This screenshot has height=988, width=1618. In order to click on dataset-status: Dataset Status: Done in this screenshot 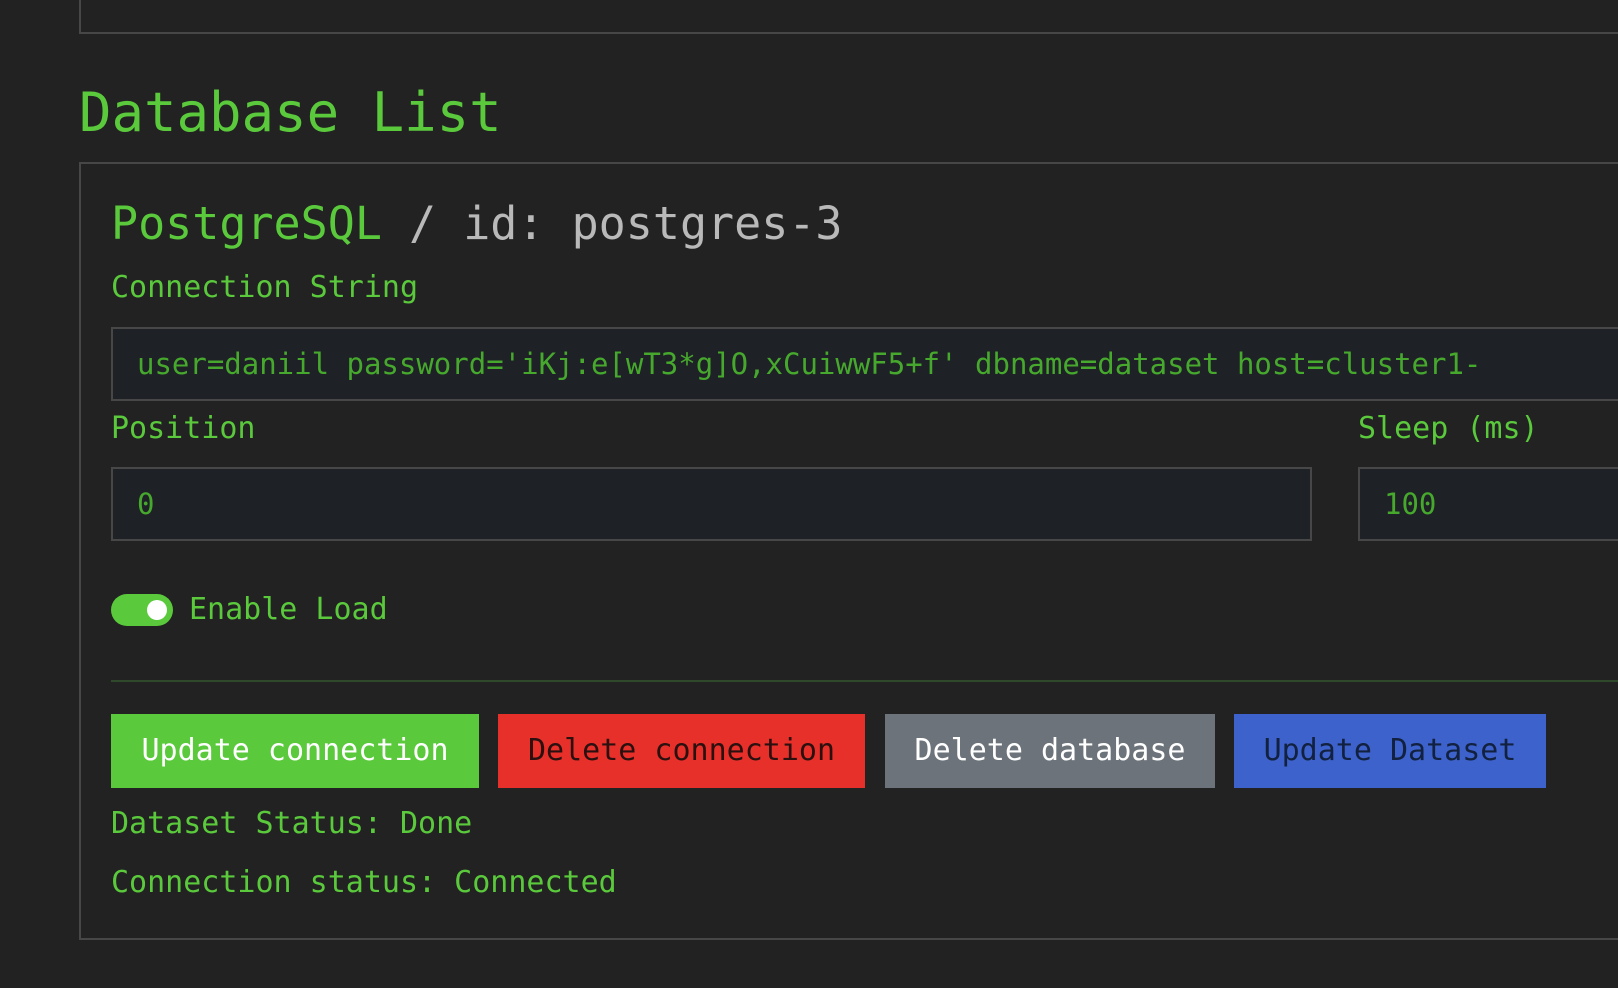, I will do `click(292, 823)`.